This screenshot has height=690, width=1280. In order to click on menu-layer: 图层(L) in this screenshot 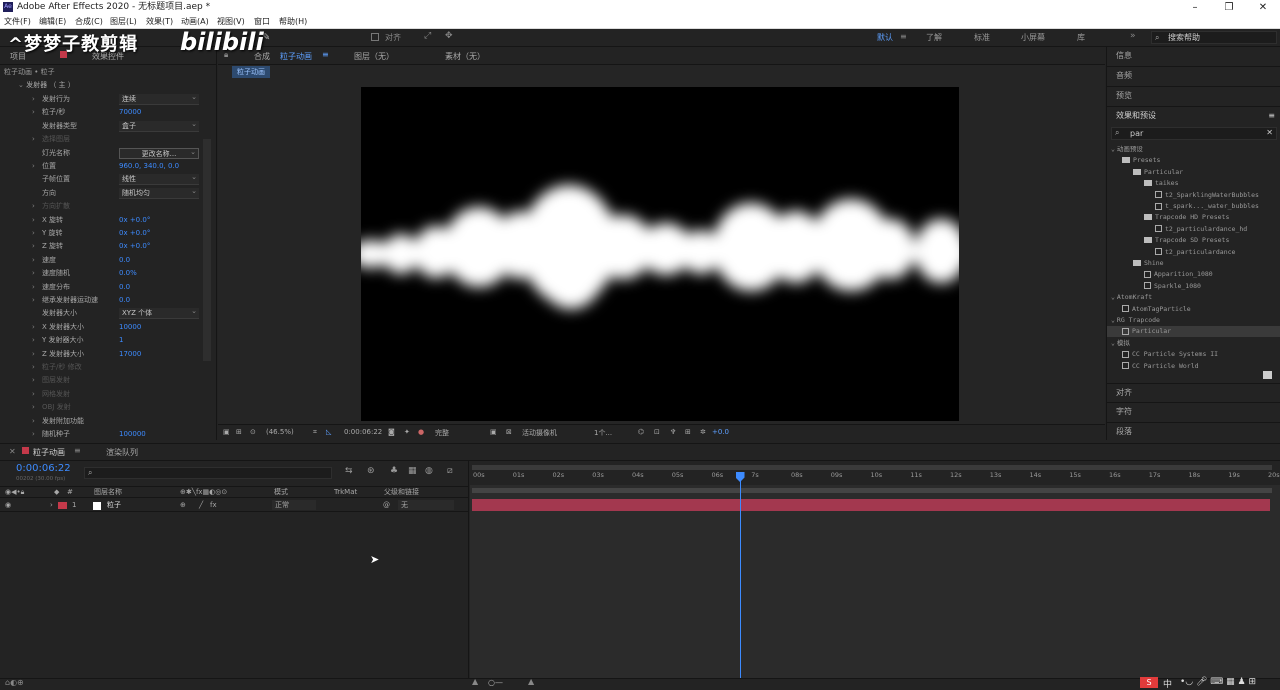, I will do `click(123, 22)`.